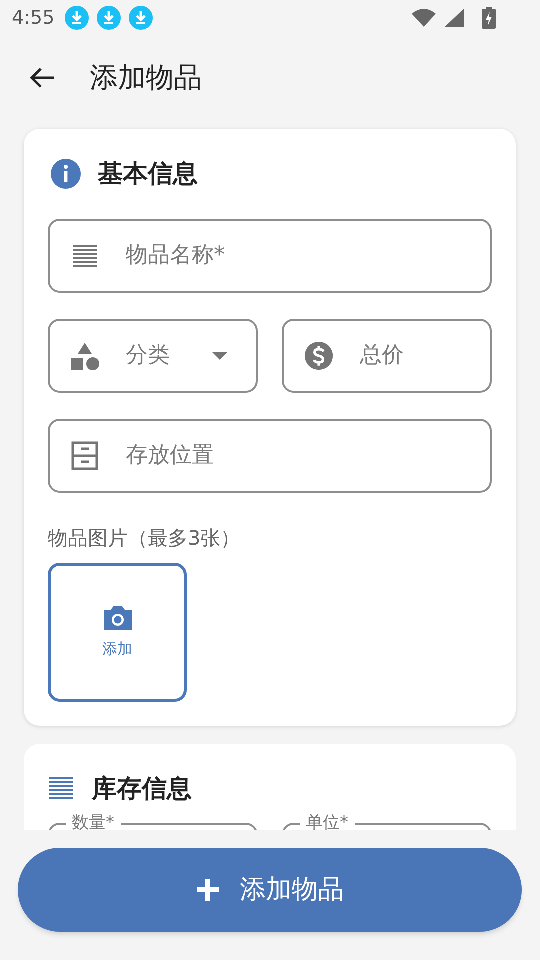 This screenshot has width=540, height=960. Describe the element at coordinates (142, 788) in the screenshot. I see `section-title: 库存信息` at that location.